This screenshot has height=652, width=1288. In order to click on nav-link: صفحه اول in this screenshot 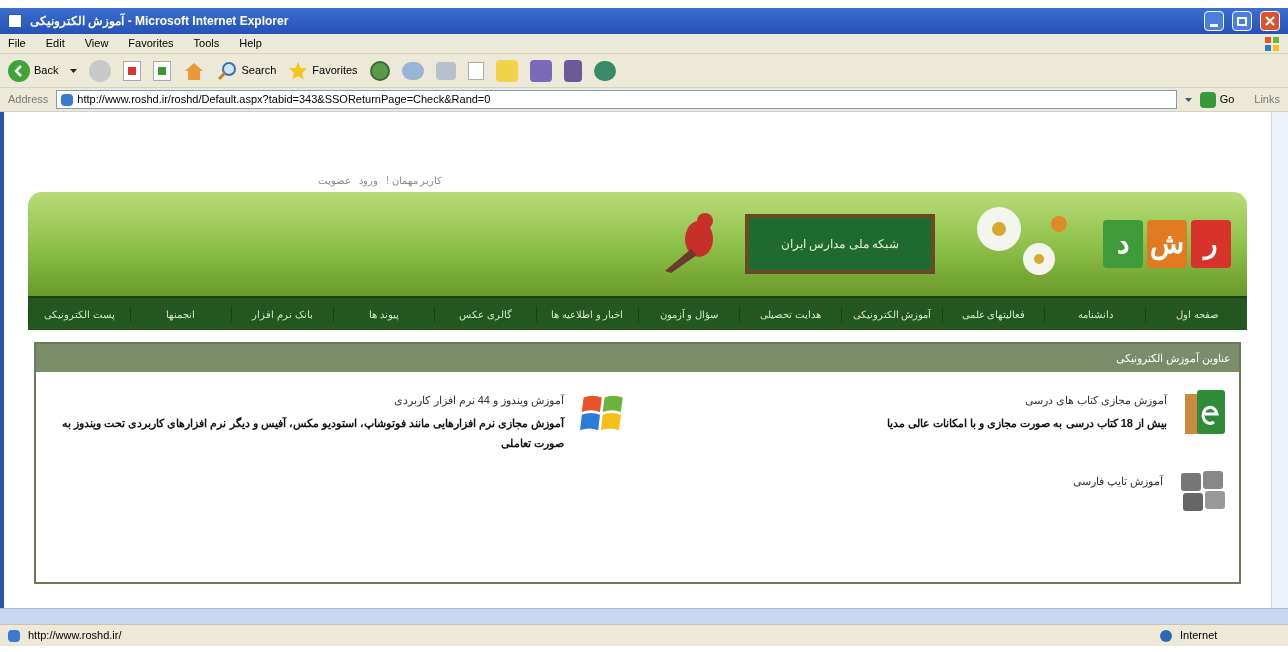, I will do `click(1196, 314)`.